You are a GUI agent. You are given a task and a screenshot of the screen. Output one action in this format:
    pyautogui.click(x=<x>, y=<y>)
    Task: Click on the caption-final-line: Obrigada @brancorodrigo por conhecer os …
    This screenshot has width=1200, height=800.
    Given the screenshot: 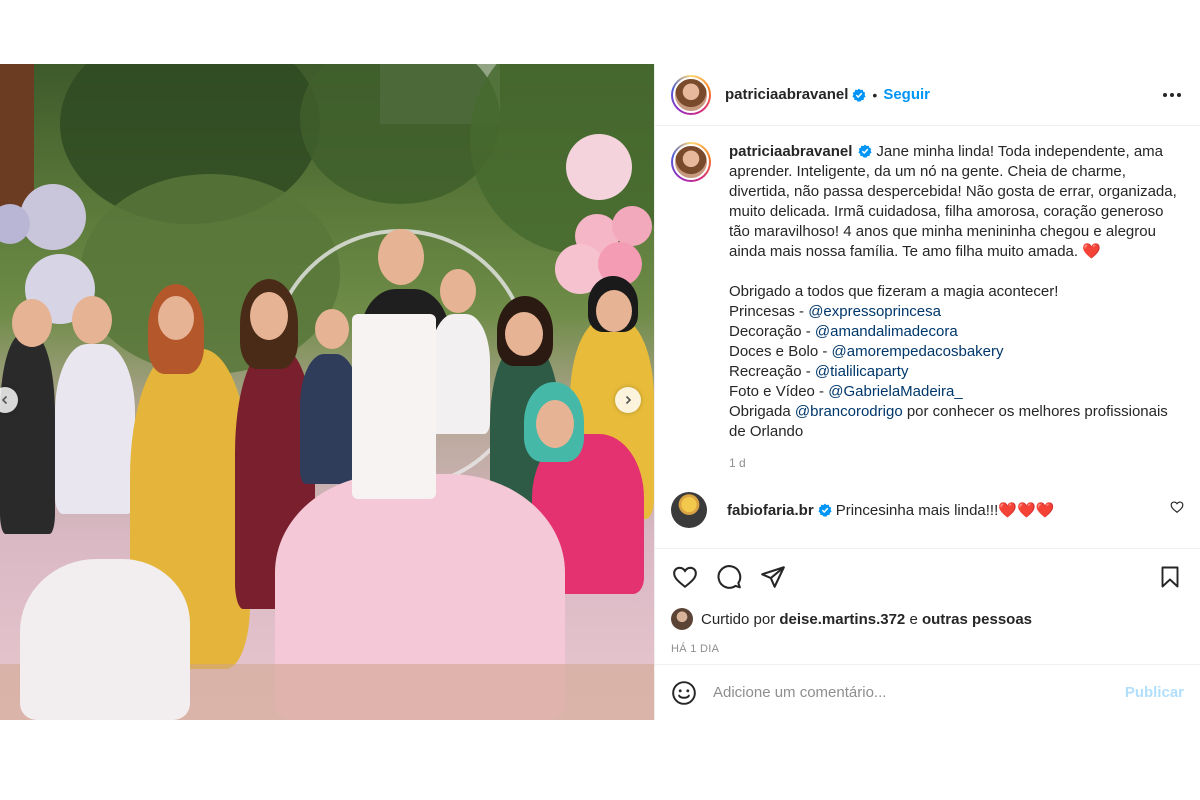 What is the action you would take?
    pyautogui.click(x=956, y=422)
    